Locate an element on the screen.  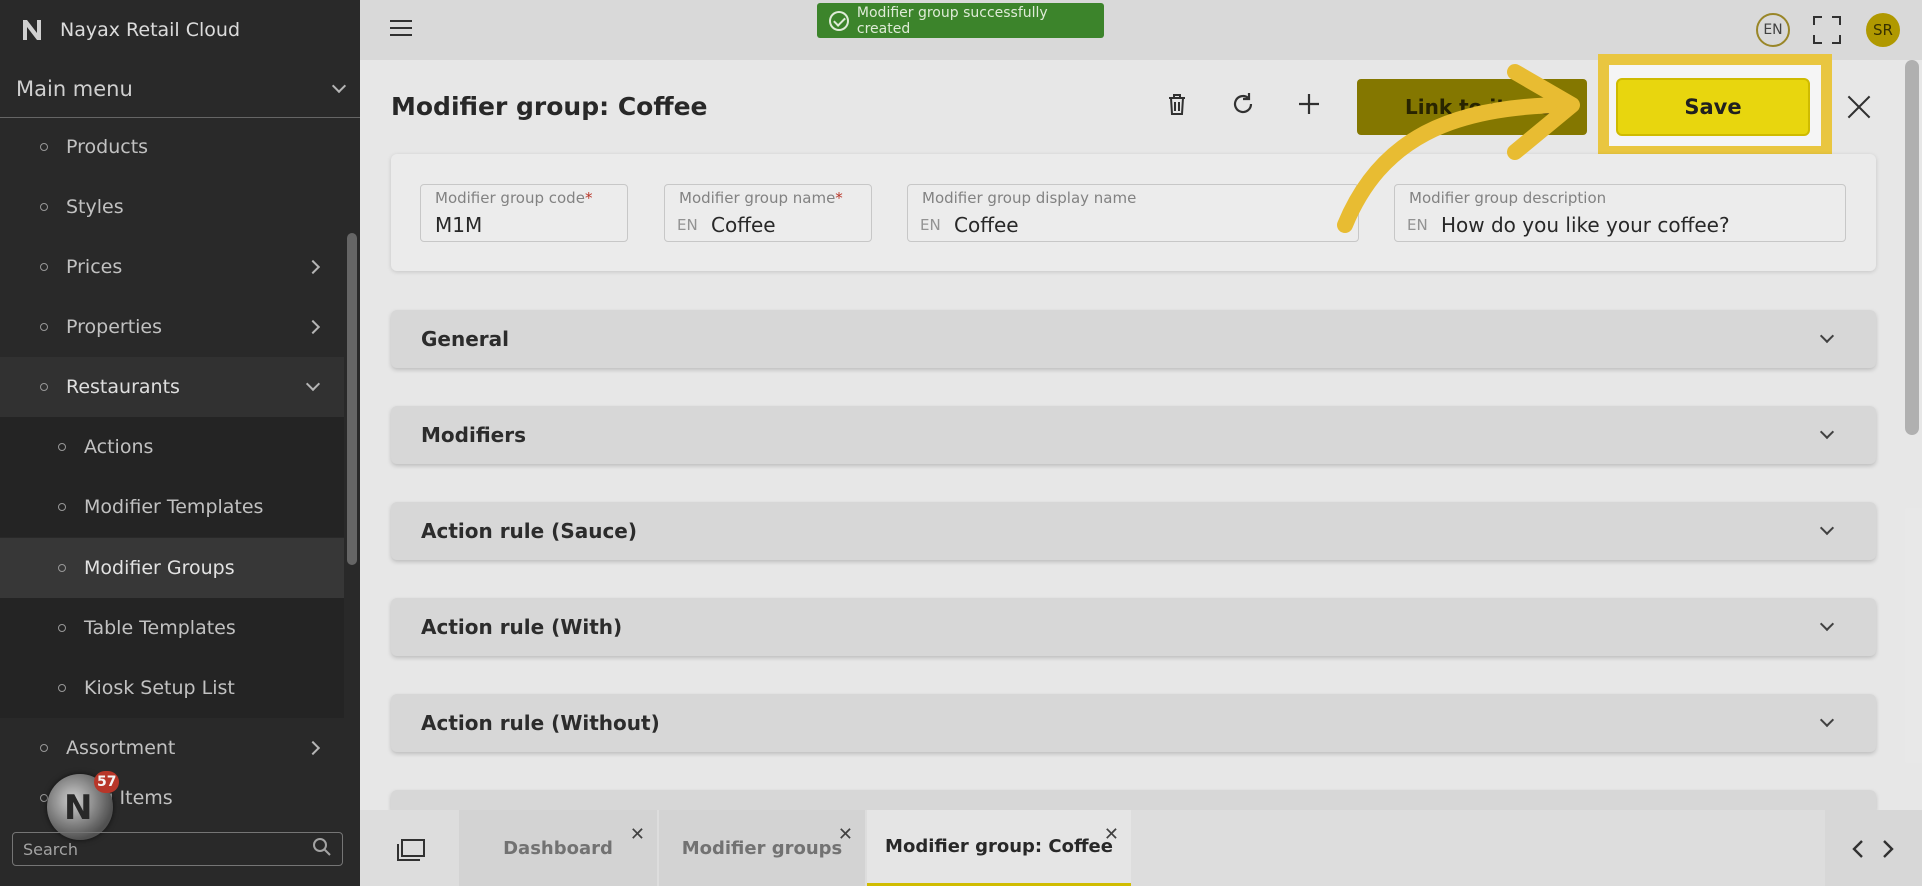
sidebar-item-products: Products is located at coordinates (172, 147).